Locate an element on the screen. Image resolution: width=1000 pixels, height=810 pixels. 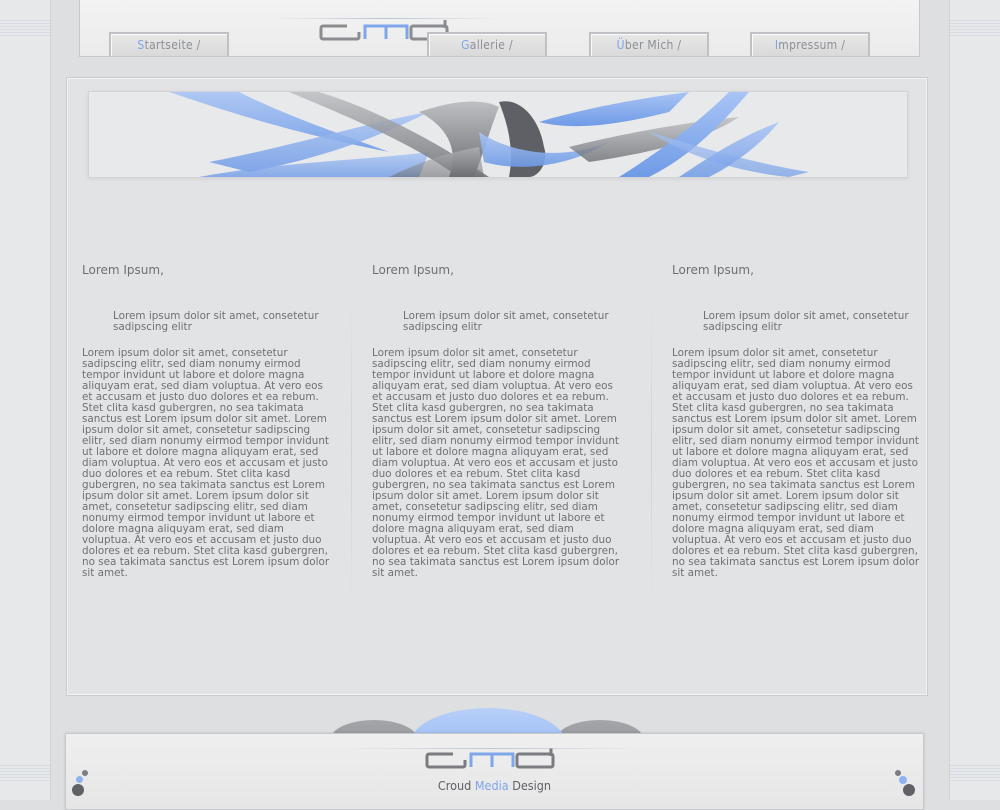
footer-tagline-accent: Media is located at coordinates (491, 785).